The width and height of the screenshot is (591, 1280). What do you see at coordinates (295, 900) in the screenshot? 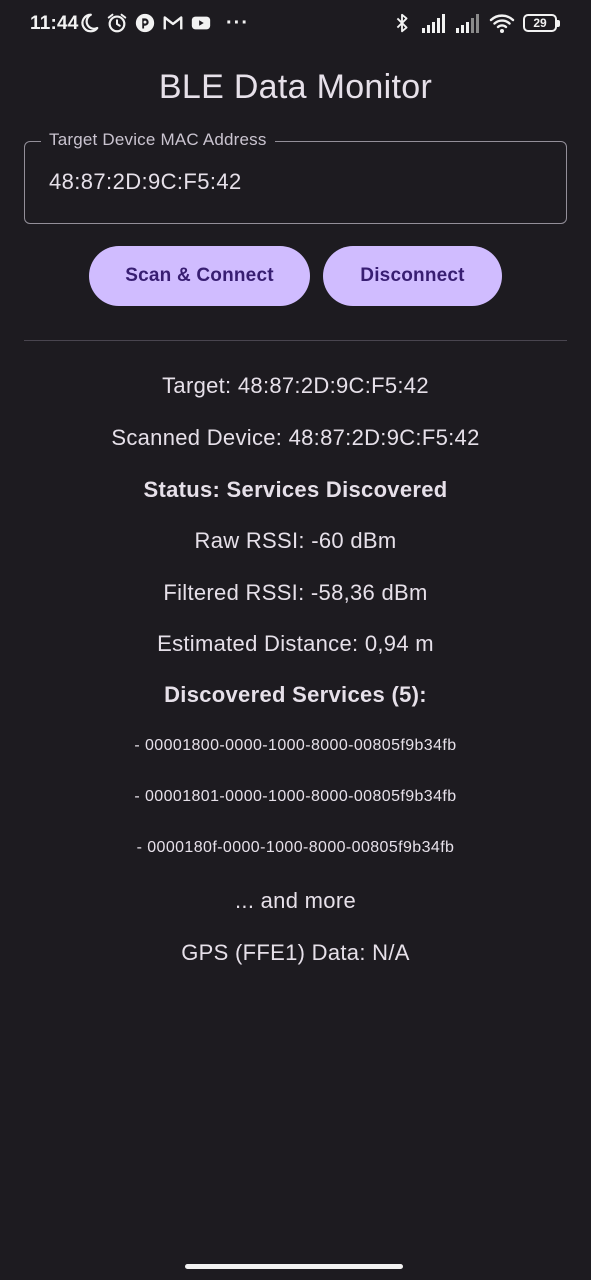
I see `more-services-text: ... and more` at bounding box center [295, 900].